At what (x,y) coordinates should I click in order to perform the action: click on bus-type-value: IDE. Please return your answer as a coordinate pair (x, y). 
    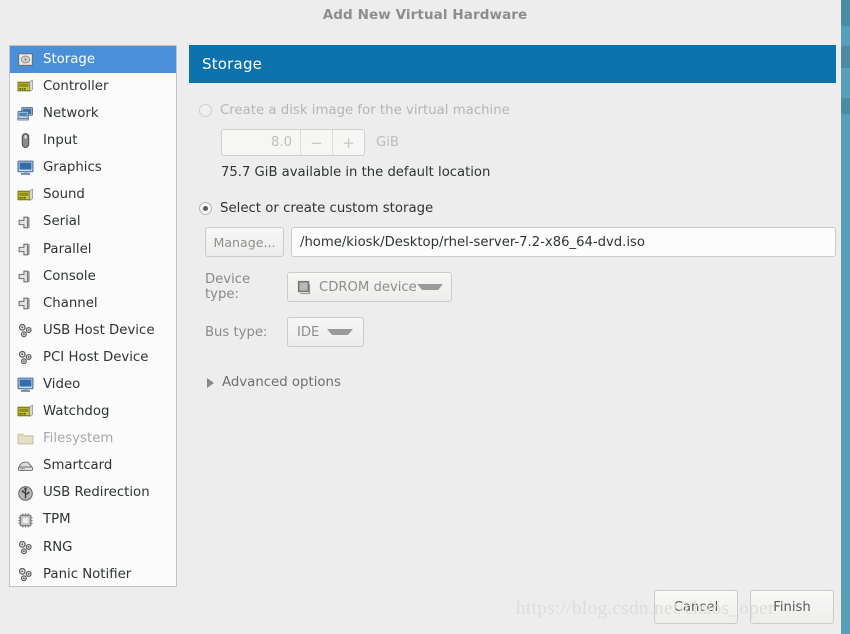
    Looking at the image, I should click on (308, 332).